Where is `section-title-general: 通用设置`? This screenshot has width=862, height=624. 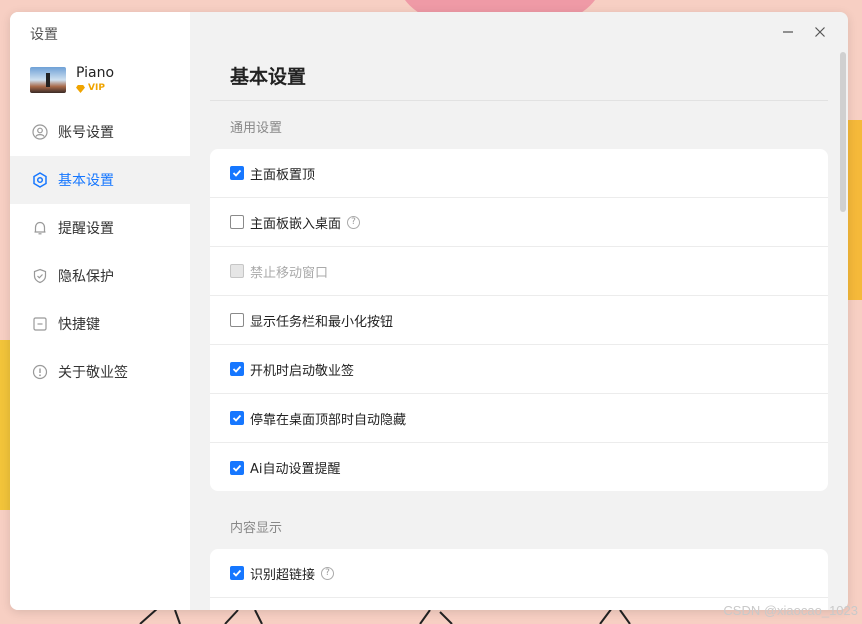 section-title-general: 通用设置 is located at coordinates (256, 128).